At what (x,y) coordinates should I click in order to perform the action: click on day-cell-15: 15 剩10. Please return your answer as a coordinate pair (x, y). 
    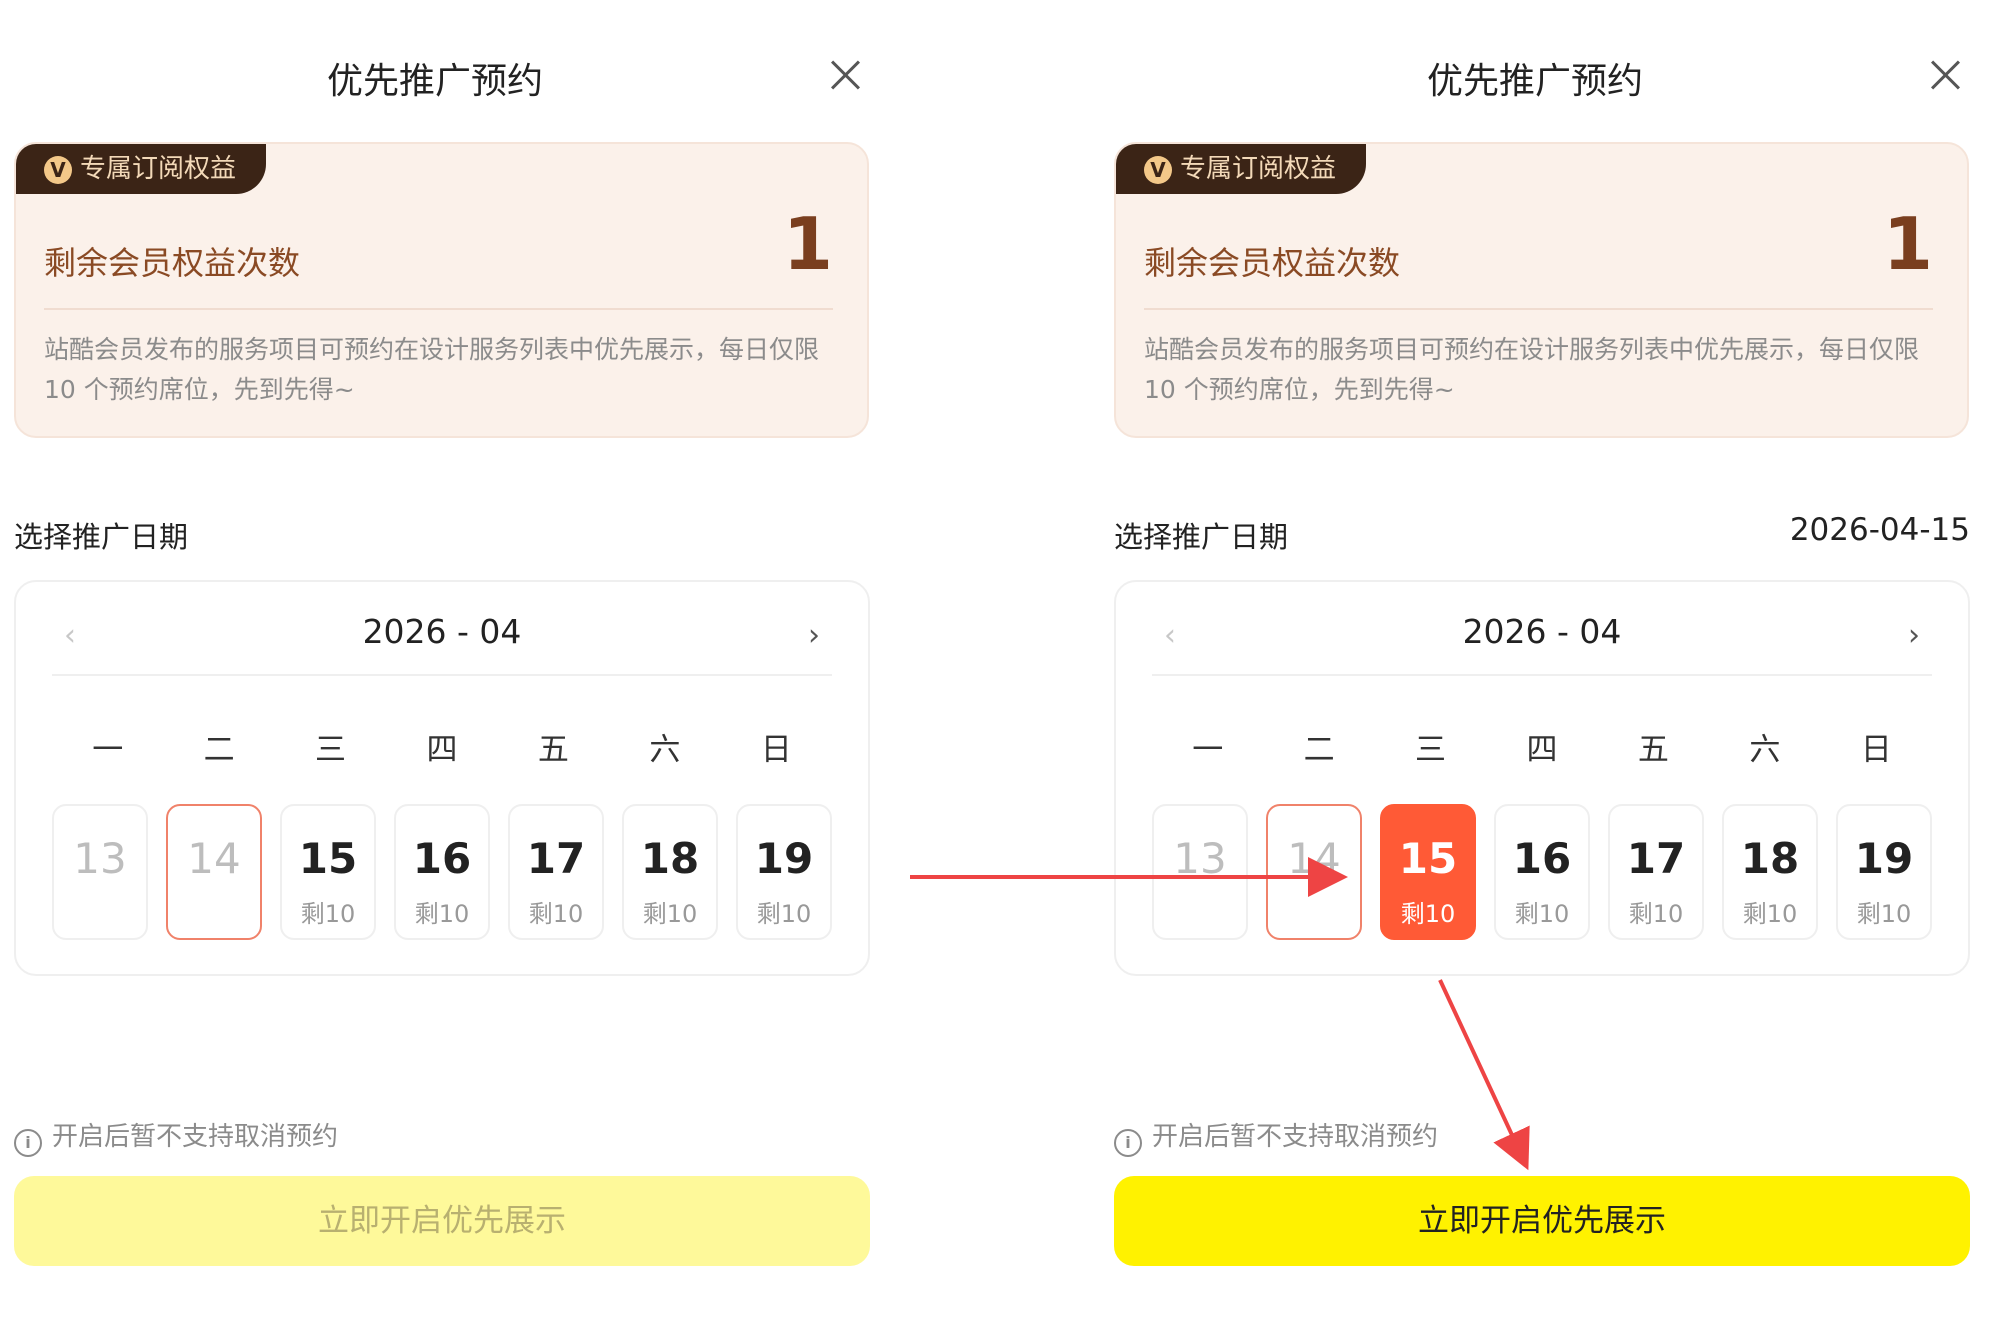
    Looking at the image, I should click on (328, 872).